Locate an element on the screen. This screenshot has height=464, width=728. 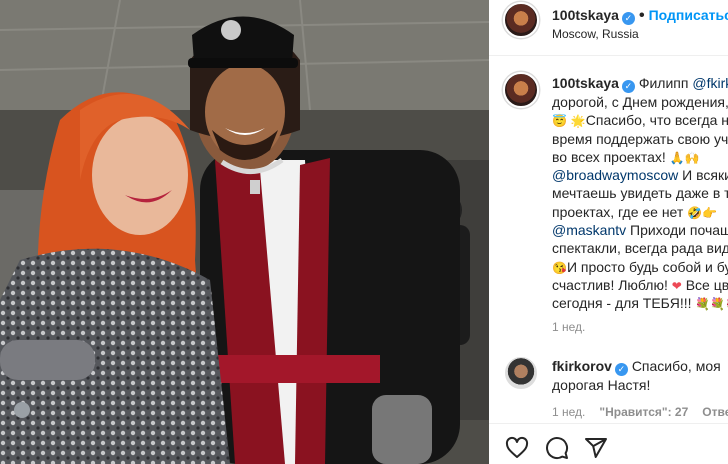
caption-line: 😘И просто будь собой и будь is located at coordinates (640, 267).